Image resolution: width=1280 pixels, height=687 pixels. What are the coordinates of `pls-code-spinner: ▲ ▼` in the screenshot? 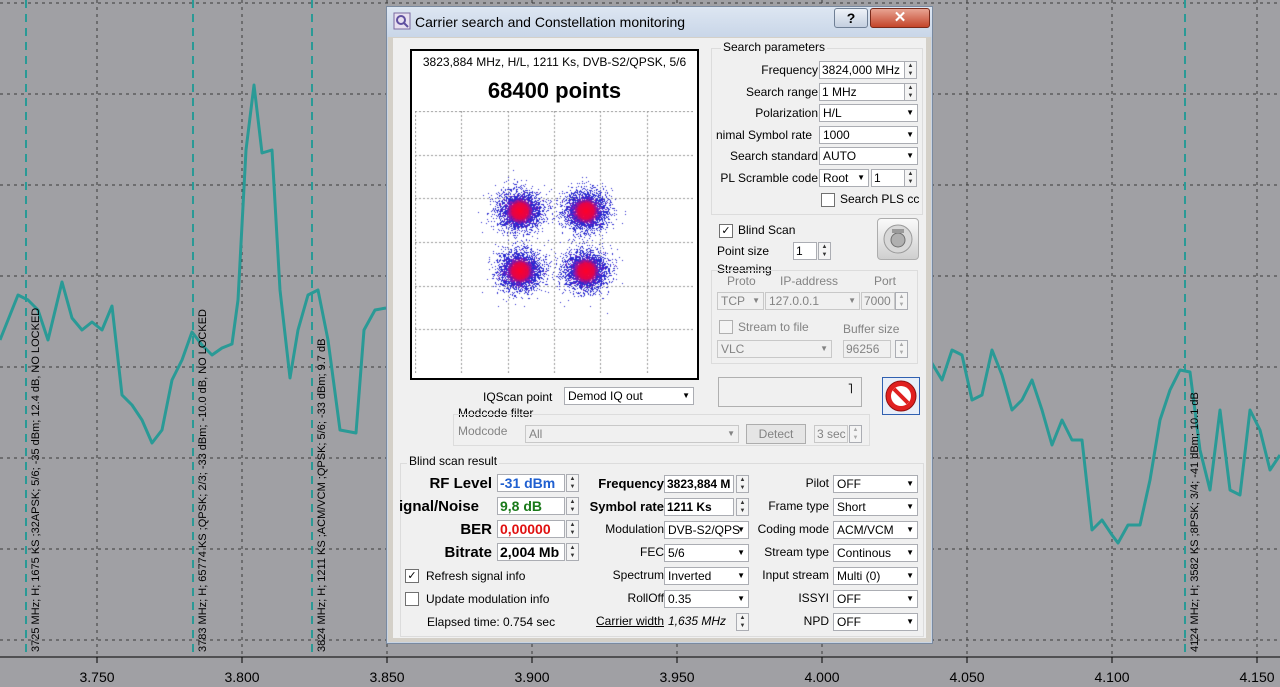 It's located at (910, 178).